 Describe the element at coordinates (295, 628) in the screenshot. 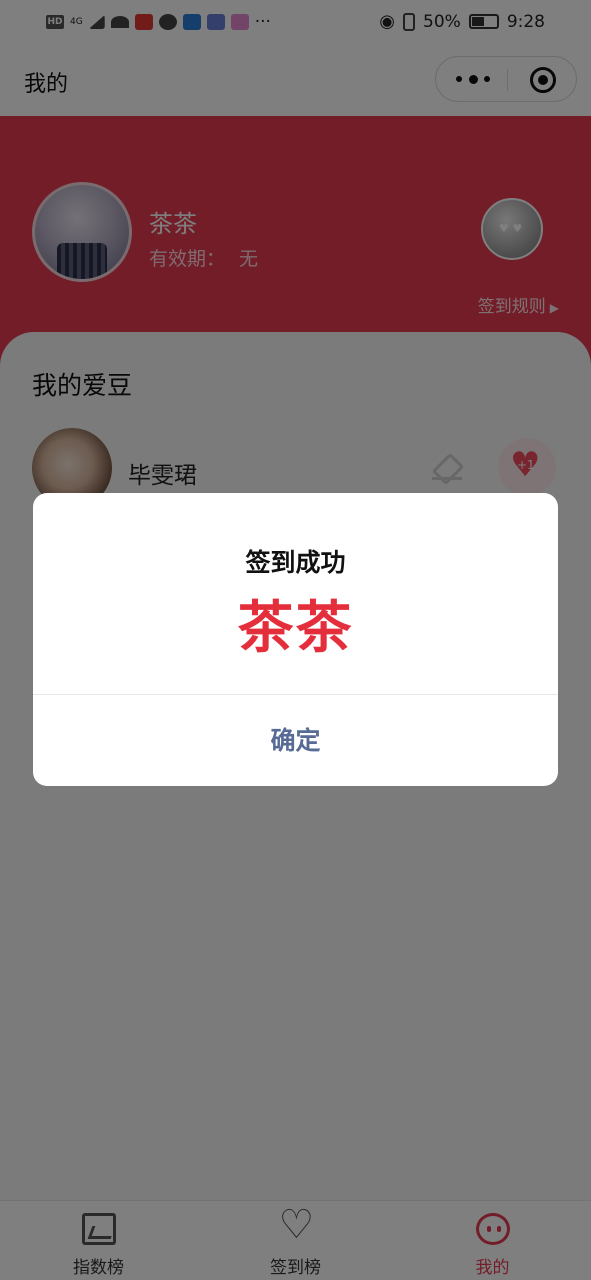

I see `dialog-content: 茶茶` at that location.